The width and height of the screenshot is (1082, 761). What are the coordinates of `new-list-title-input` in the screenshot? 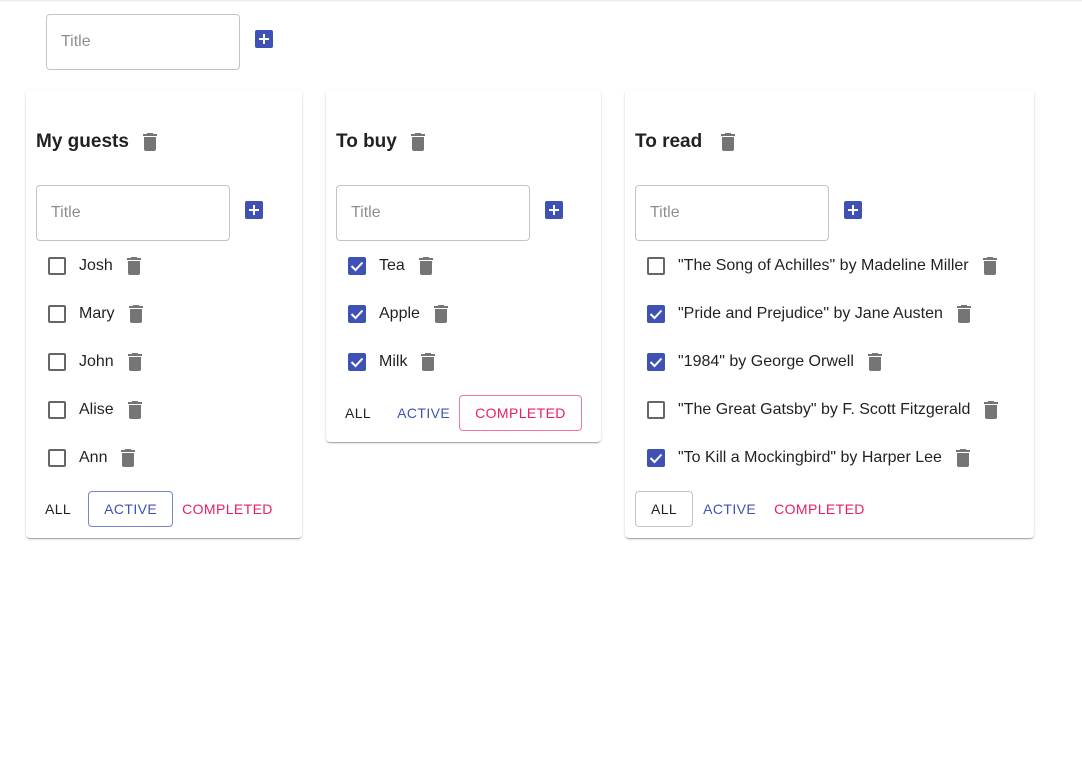 It's located at (143, 42).